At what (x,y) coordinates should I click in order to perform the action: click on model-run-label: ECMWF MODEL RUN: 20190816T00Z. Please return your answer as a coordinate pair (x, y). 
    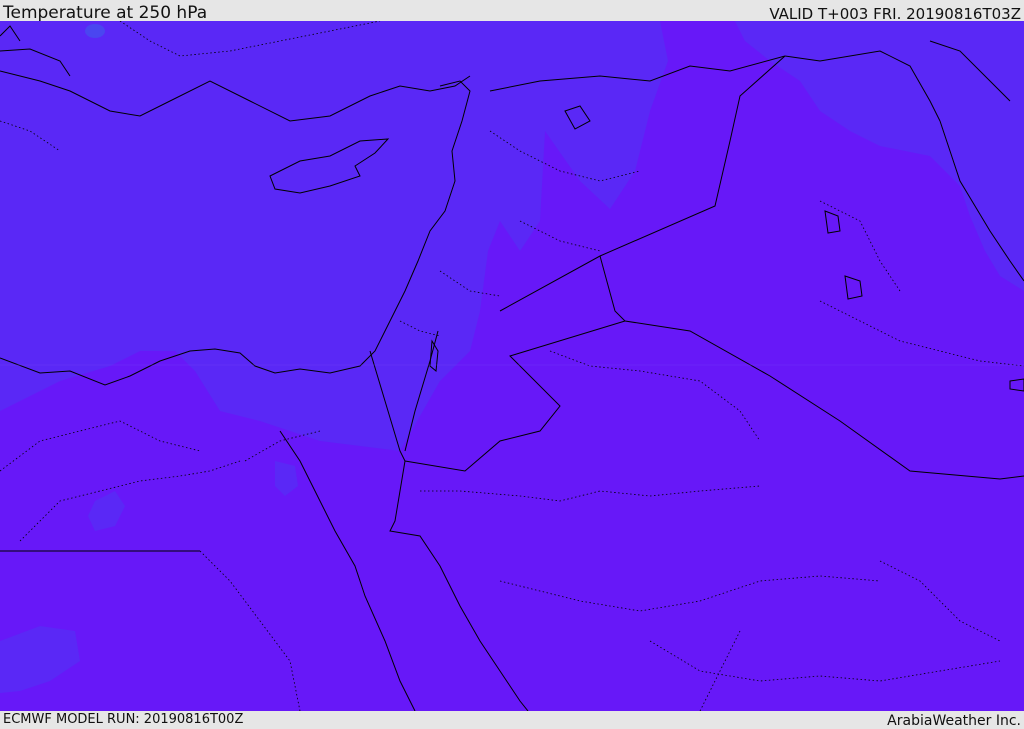
    Looking at the image, I should click on (123, 719).